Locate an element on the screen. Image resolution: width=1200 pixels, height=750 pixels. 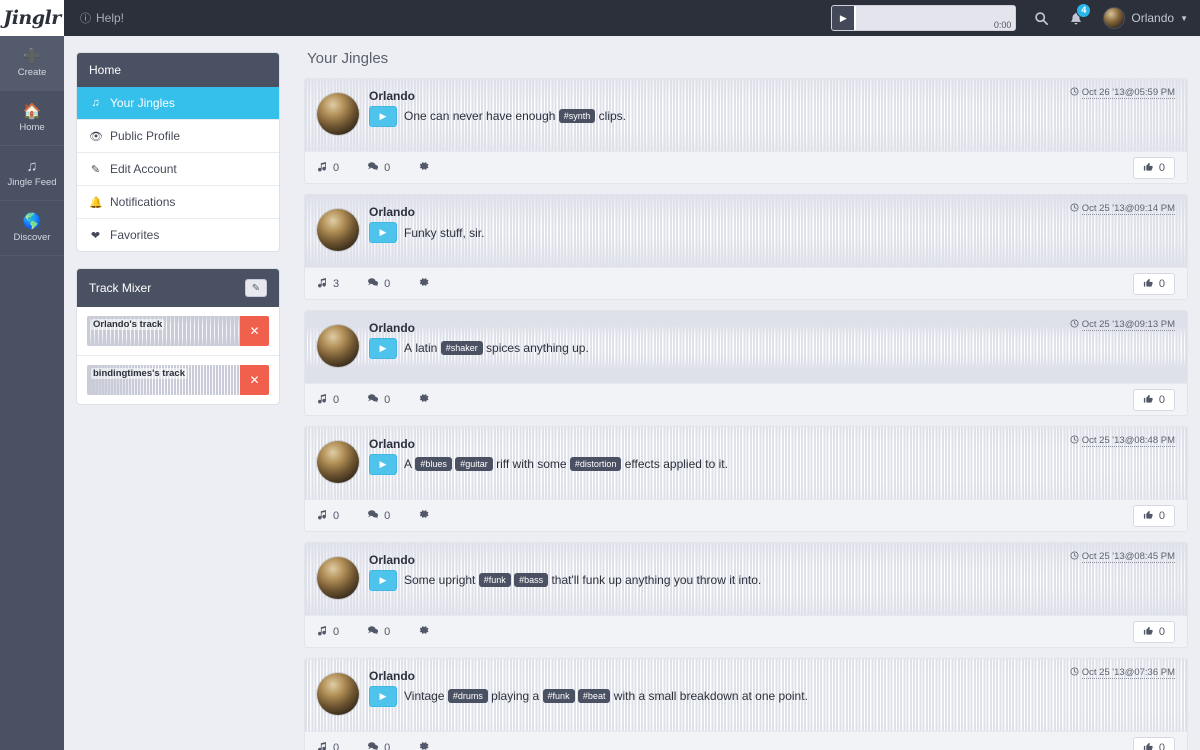
notifications-bell-icon: 4 is located at coordinates (1080, 14).